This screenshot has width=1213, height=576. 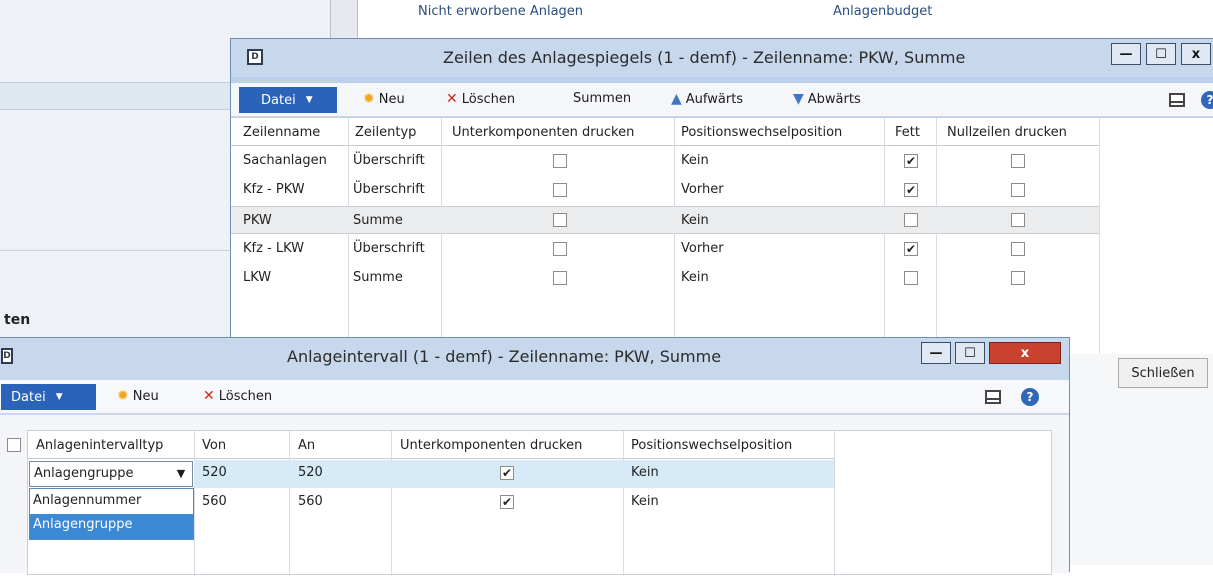 I want to click on arrow-down-icon: ▼, so click(x=798, y=99).